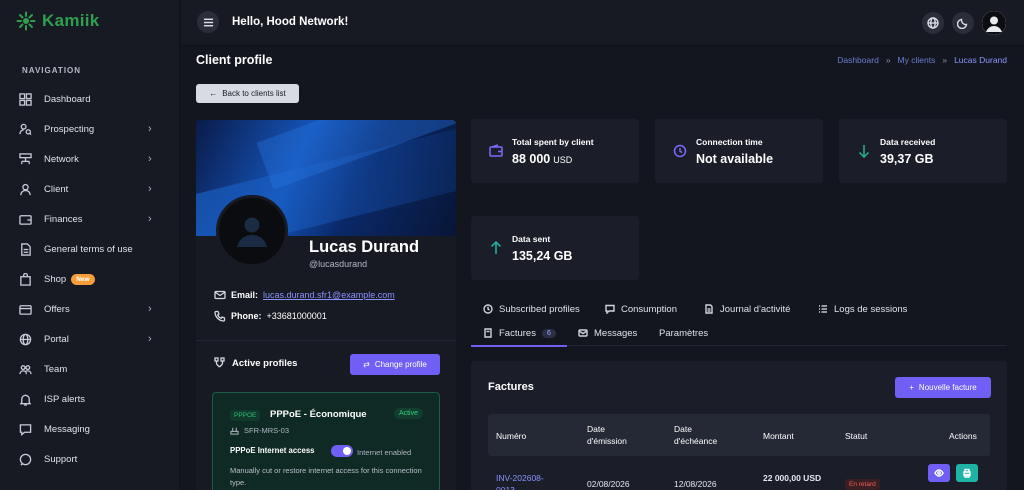 The image size is (1024, 490). I want to click on stat-value: Not available, so click(735, 159).